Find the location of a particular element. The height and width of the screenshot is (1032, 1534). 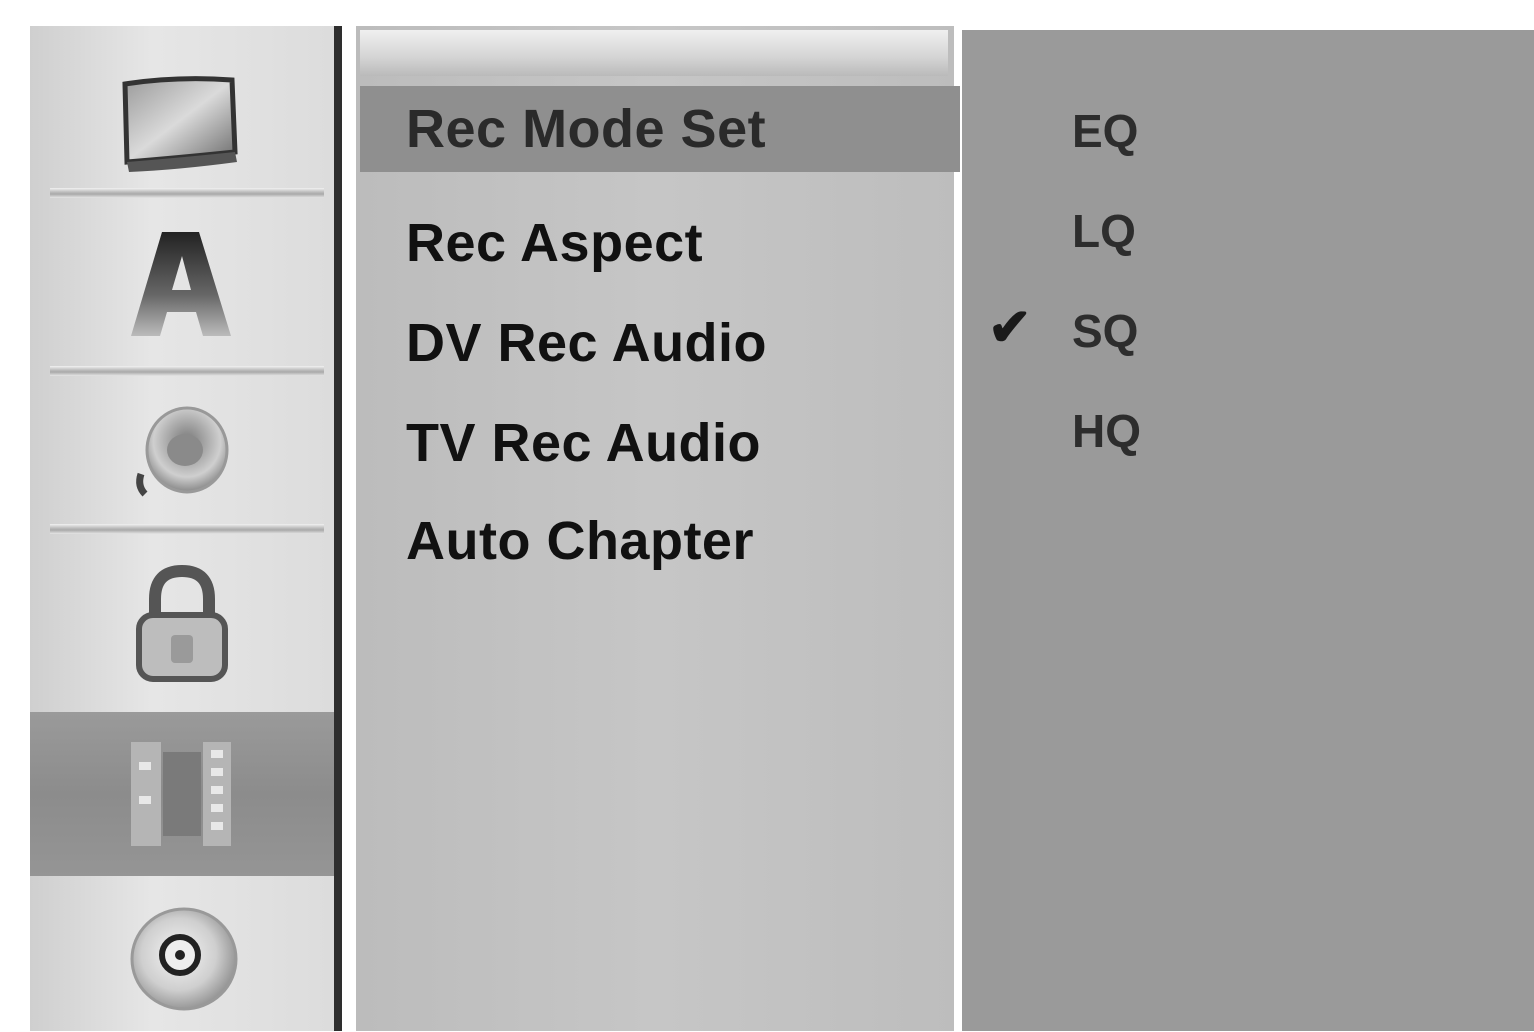

category-language is located at coordinates (182, 284).